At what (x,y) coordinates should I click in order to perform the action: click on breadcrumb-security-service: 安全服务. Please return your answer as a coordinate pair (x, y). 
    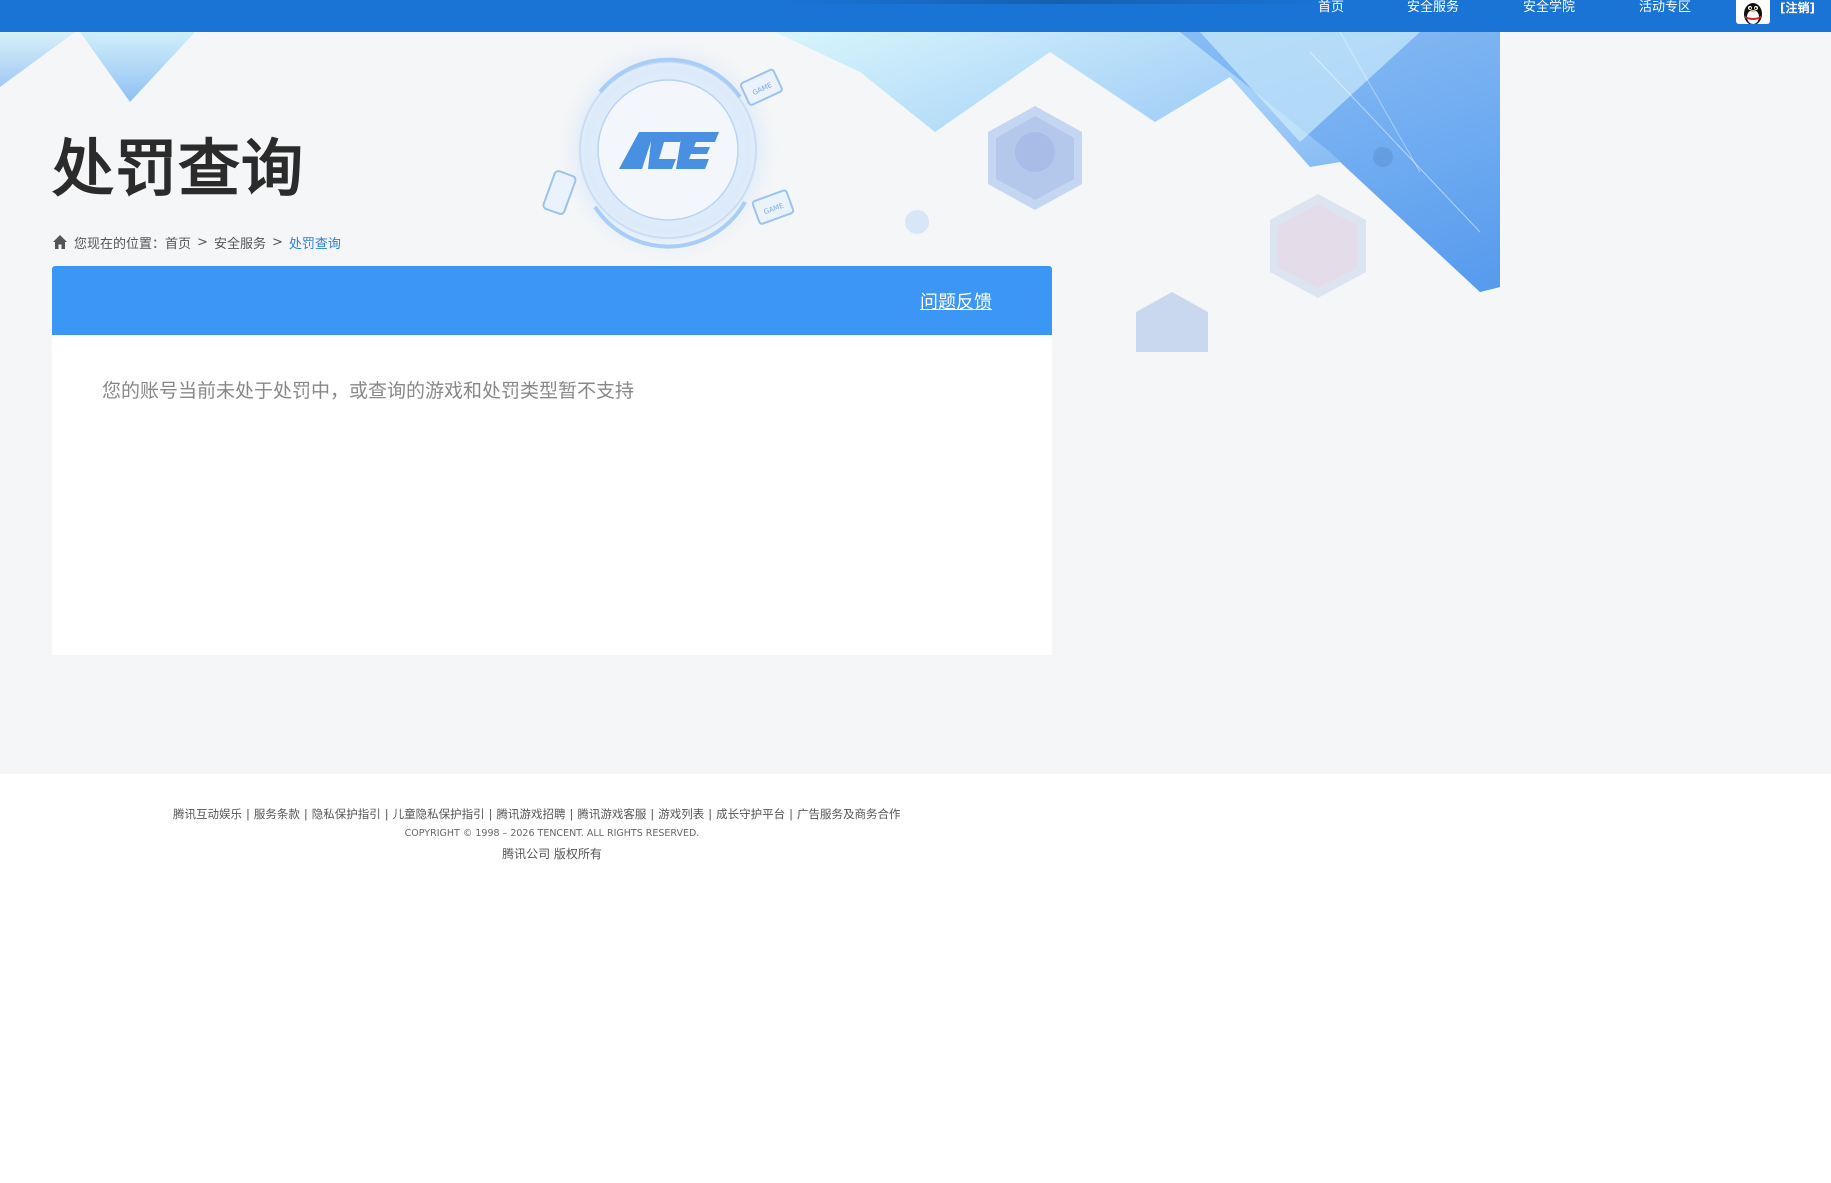
    Looking at the image, I should click on (240, 242).